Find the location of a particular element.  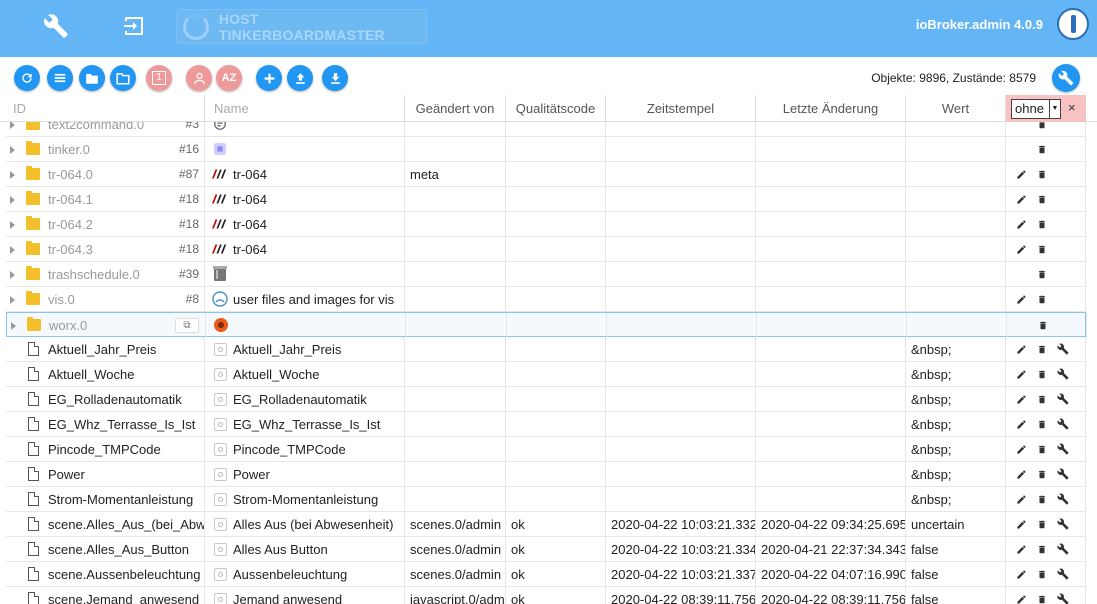

object-id: scene.Alles_Aus_(bei_Abwe is located at coordinates (126, 524).